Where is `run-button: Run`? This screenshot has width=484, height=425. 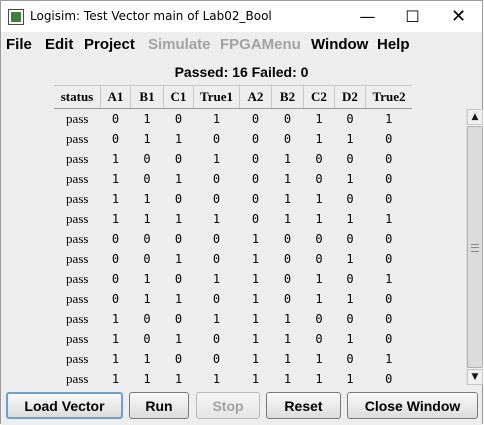
run-button: Run is located at coordinates (159, 405).